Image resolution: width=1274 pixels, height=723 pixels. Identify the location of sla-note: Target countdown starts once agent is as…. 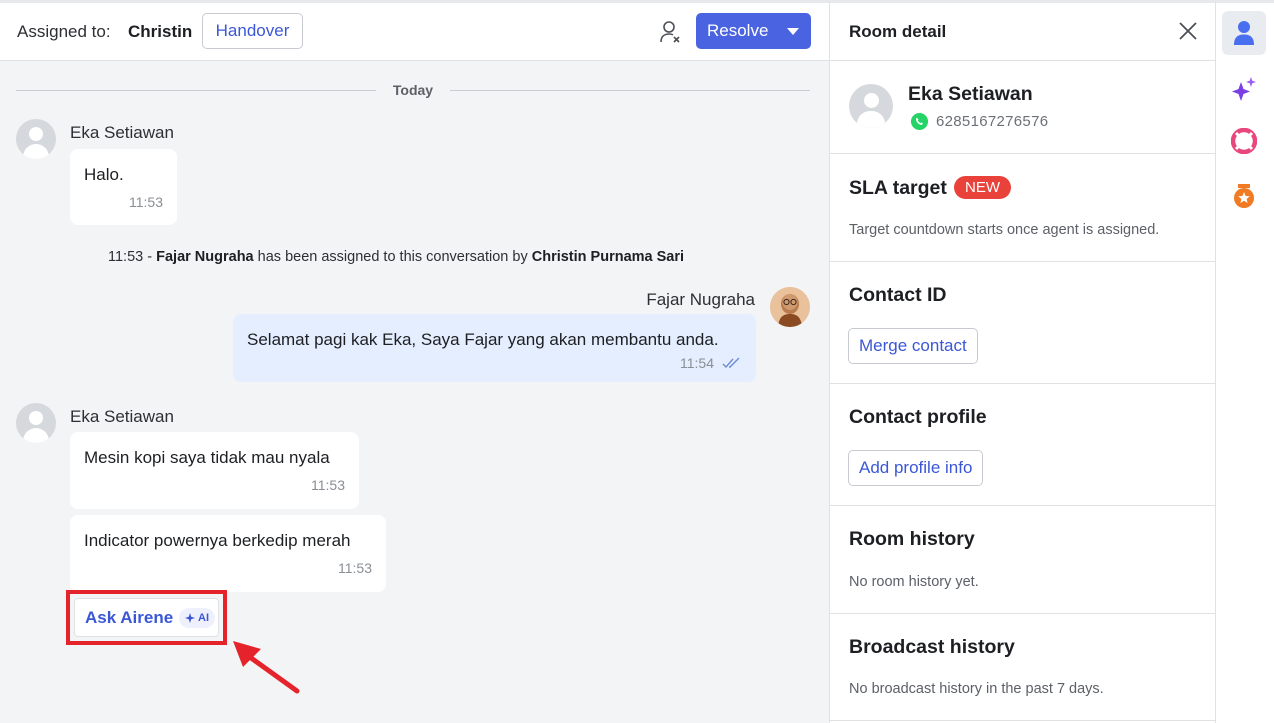
(1004, 230).